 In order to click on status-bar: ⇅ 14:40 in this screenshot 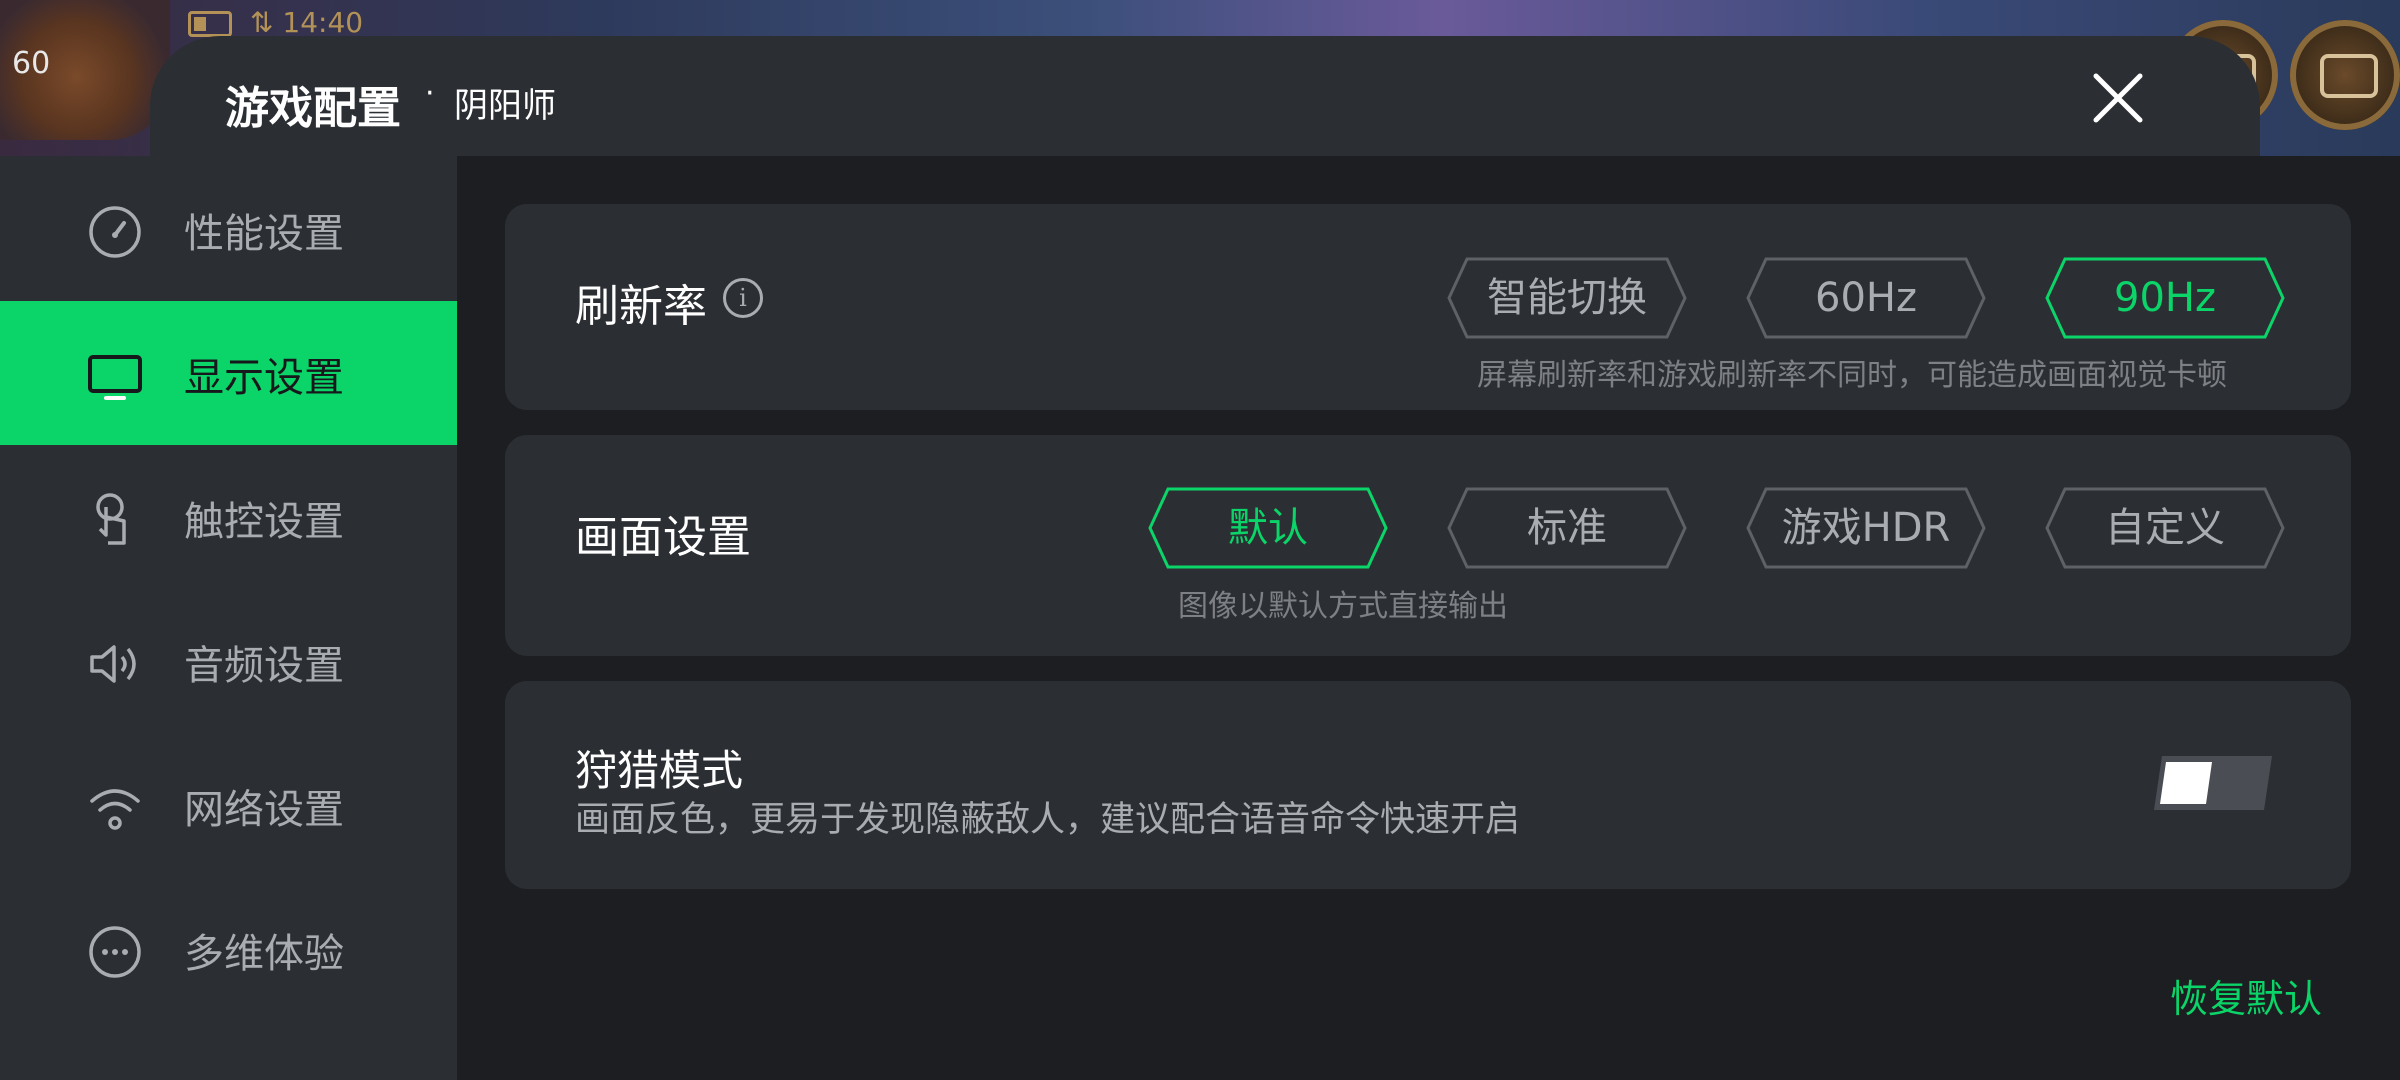, I will do `click(275, 22)`.